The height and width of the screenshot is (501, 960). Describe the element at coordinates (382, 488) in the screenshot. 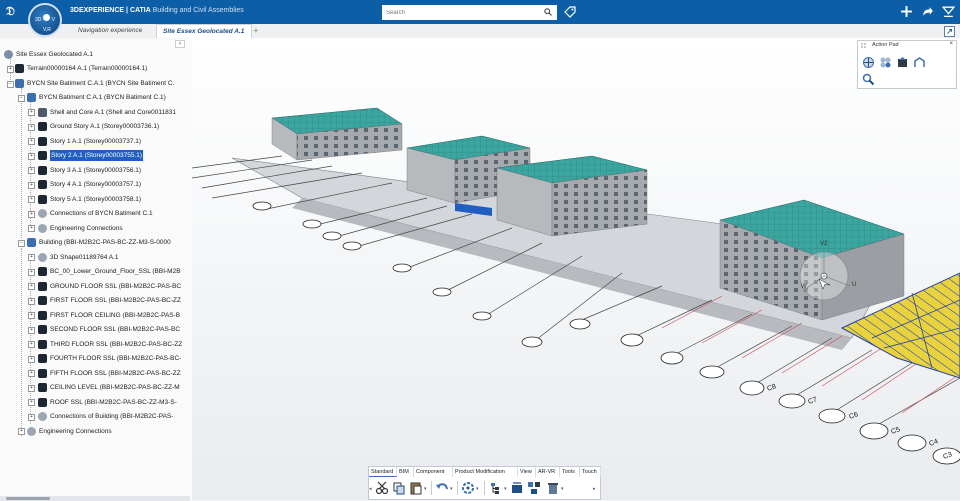

I see `cut-icon` at that location.